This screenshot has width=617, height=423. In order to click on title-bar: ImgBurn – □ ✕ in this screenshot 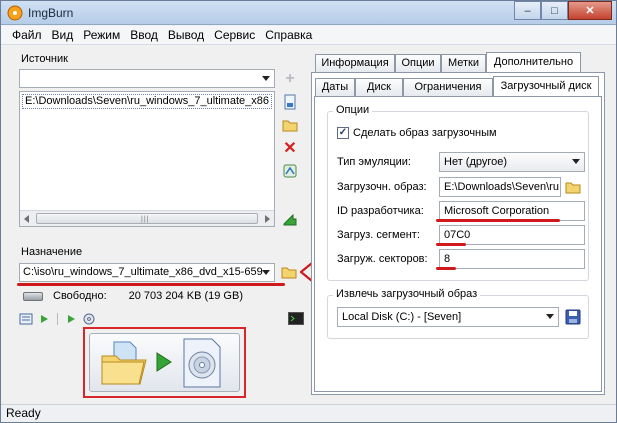, I will do `click(308, 13)`.